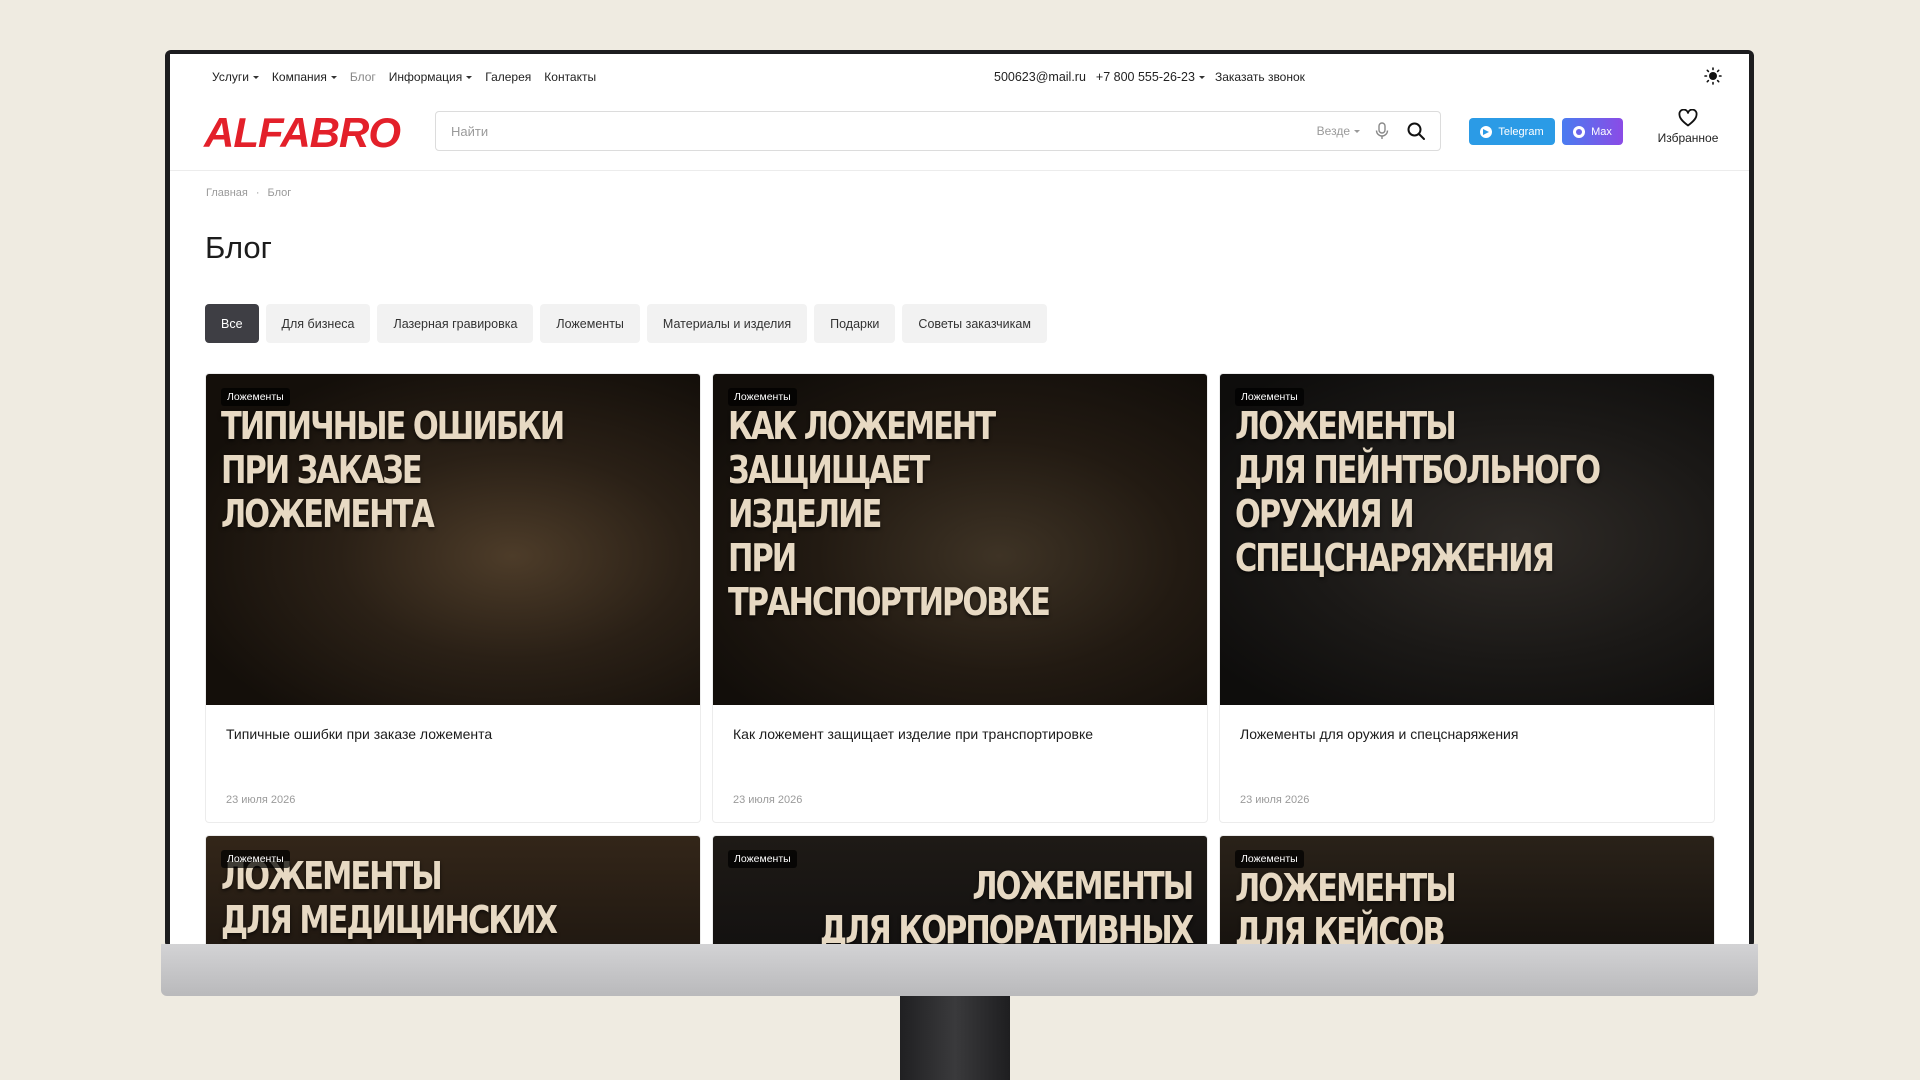  Describe the element at coordinates (455, 323) in the screenshot. I see `filter-laser-engraving: Лазерная гравировка` at that location.